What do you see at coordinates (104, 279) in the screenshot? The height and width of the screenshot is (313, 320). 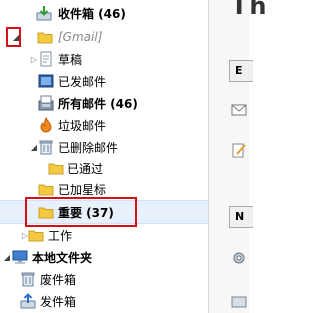 I see `folder-trash: 废件箱` at bounding box center [104, 279].